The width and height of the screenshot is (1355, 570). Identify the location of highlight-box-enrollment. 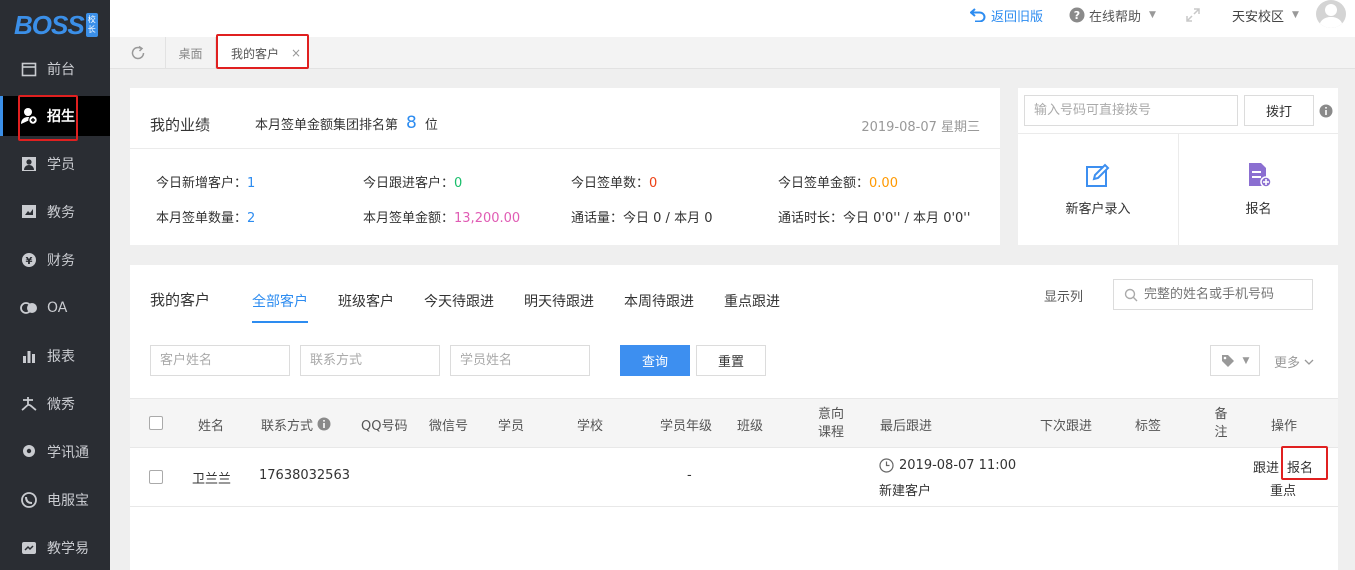
(48, 118).